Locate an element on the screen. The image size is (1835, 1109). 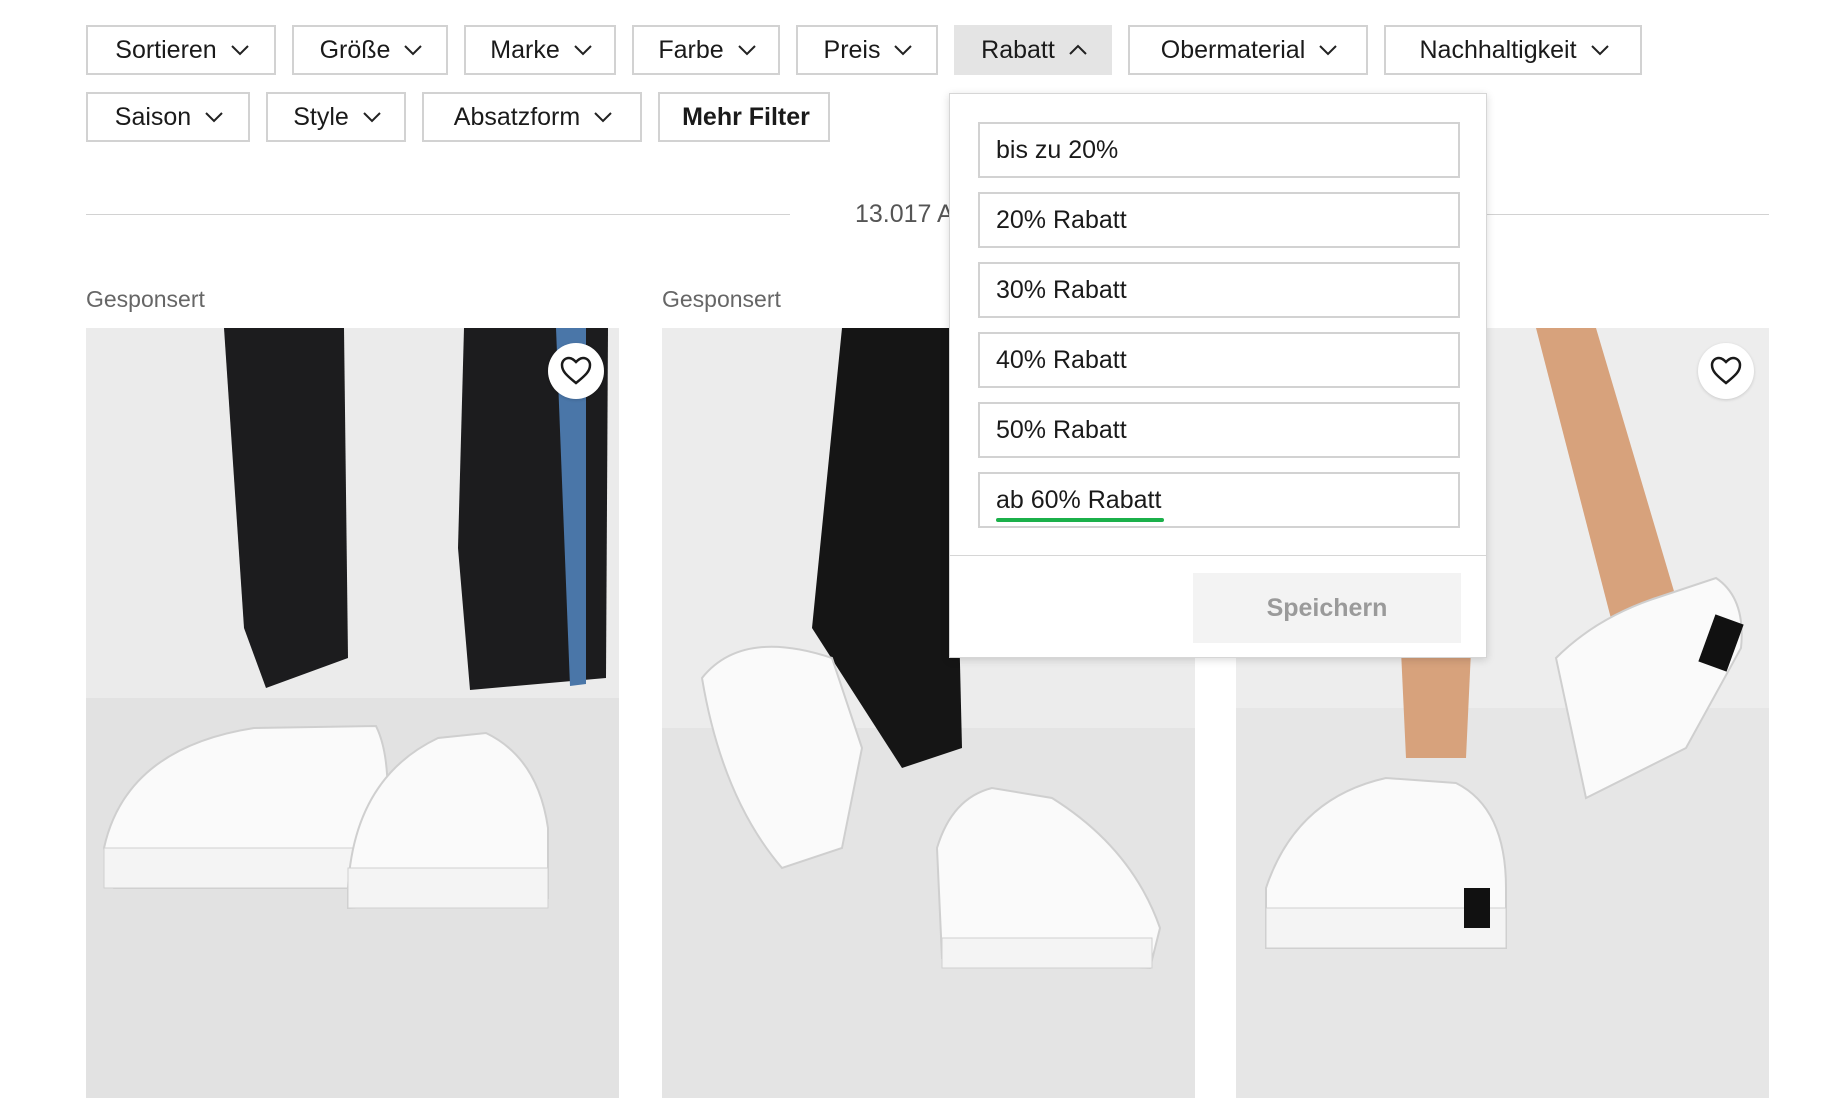
option-label: bis zu 20% is located at coordinates (1057, 149).